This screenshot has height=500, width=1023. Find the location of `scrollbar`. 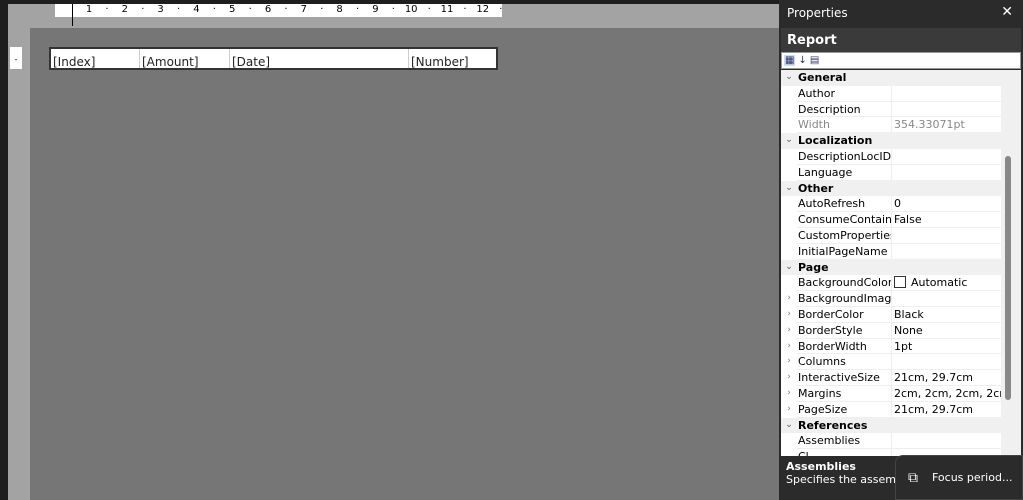

scrollbar is located at coordinates (1011, 263).